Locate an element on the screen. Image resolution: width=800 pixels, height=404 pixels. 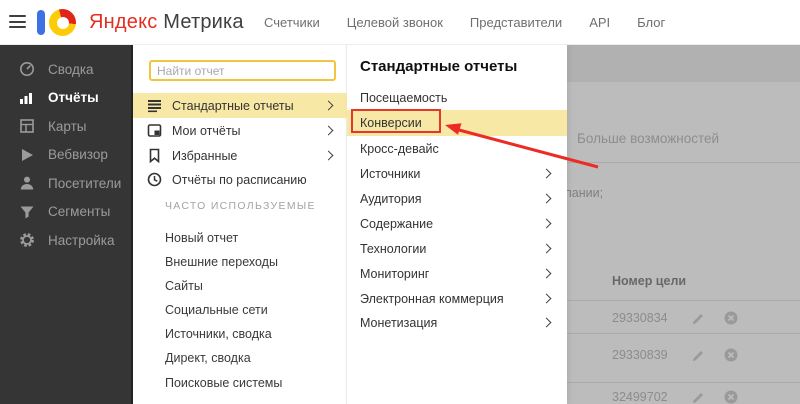
pencil-icon is located at coordinates (699, 318).